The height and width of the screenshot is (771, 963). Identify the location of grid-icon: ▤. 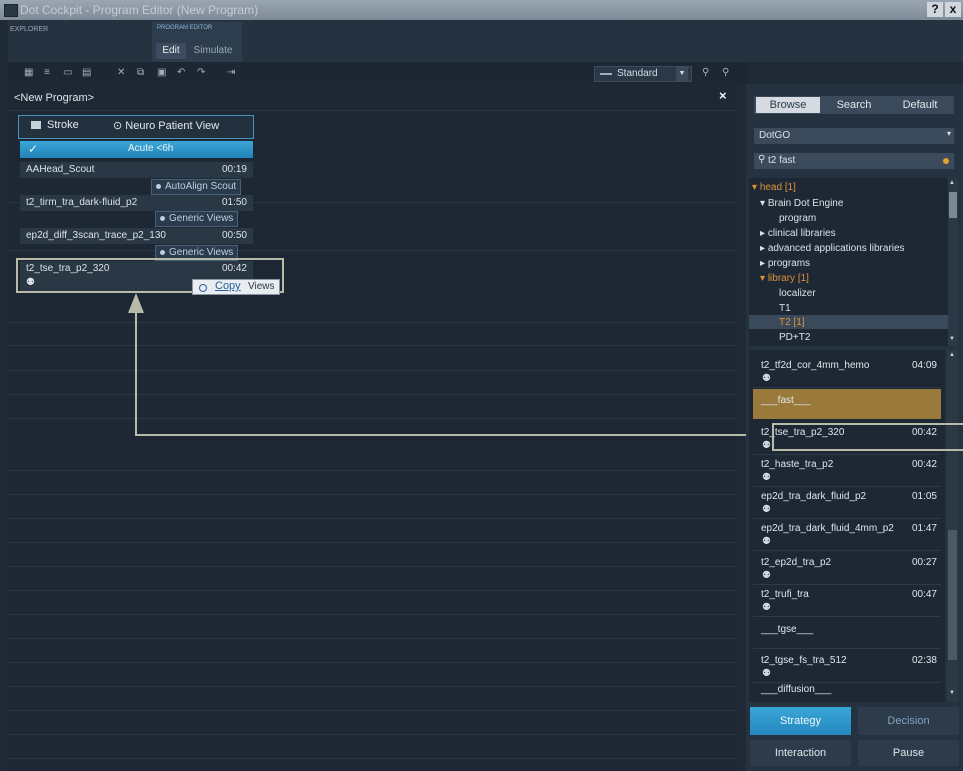
(86, 72).